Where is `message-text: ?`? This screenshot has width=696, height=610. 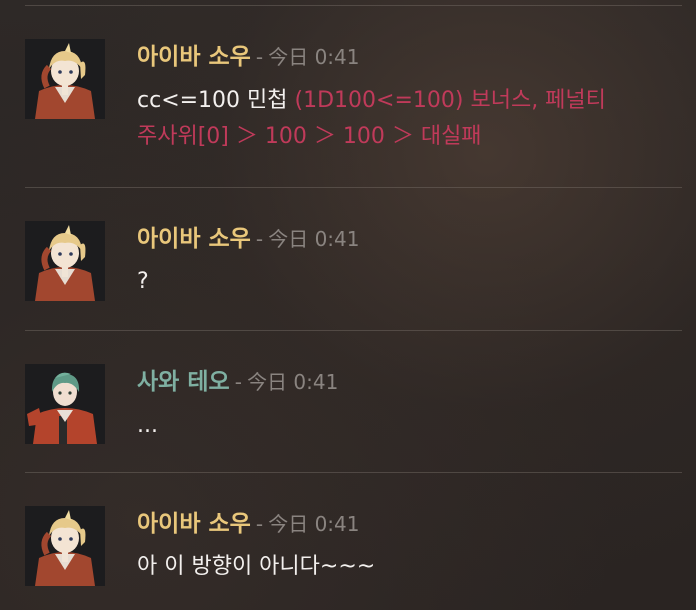
message-text: ? is located at coordinates (143, 281).